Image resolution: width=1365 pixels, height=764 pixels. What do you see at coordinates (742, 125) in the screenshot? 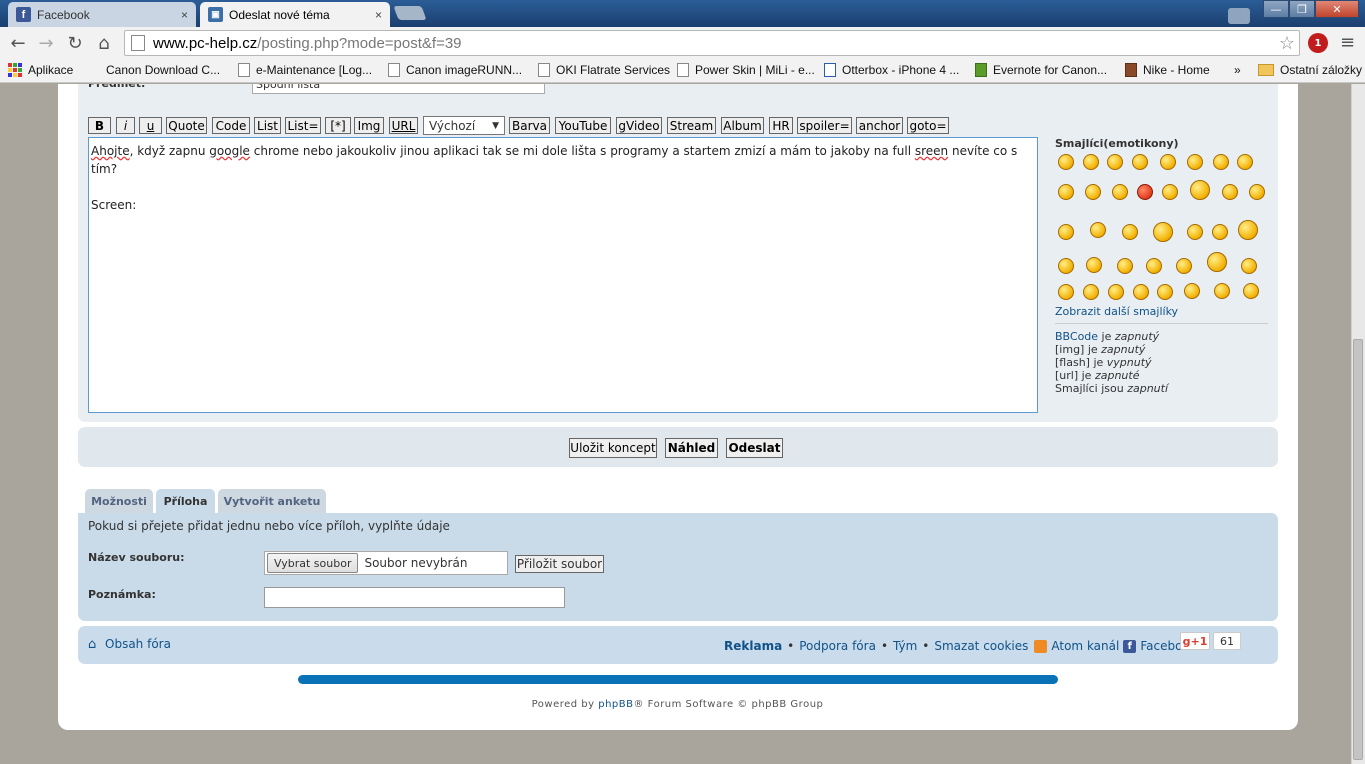
I see `bbcode-album-button: Album` at bounding box center [742, 125].